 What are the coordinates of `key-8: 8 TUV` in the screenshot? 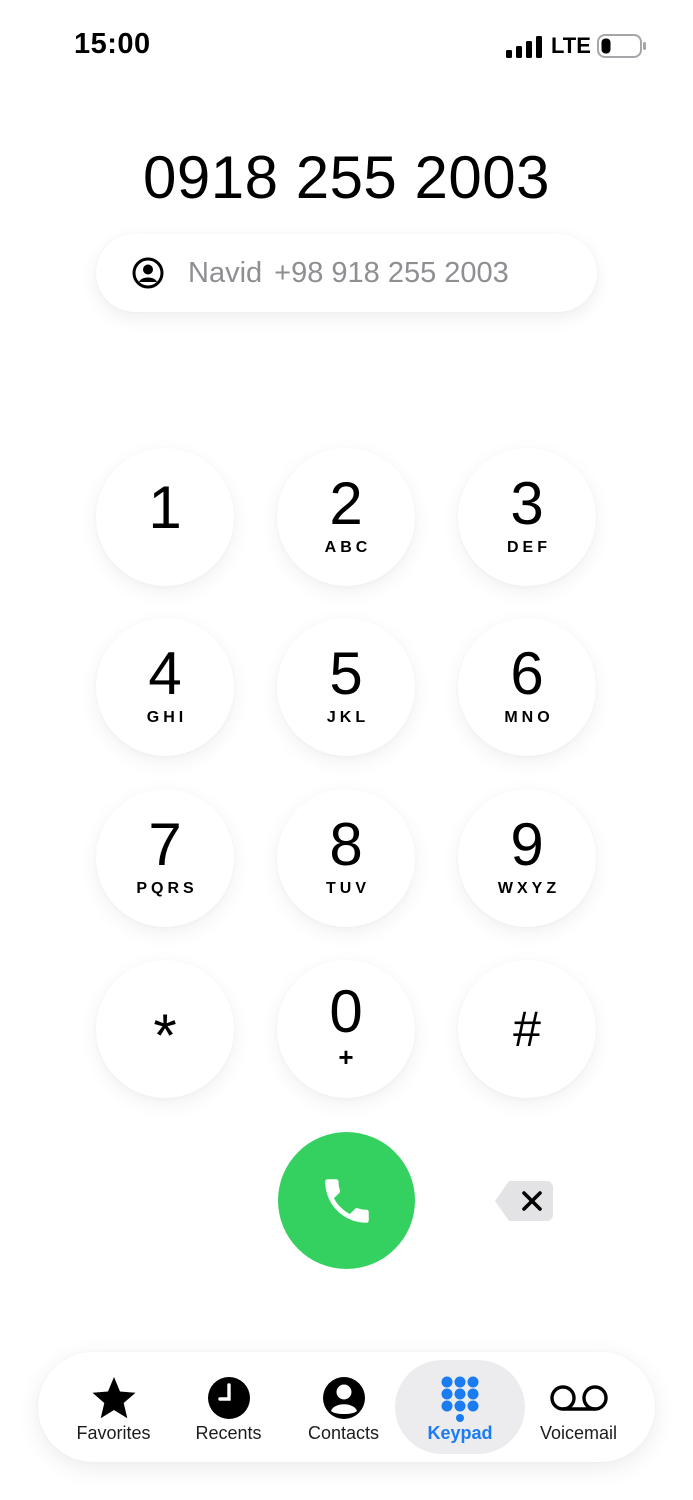 It's located at (346, 858).